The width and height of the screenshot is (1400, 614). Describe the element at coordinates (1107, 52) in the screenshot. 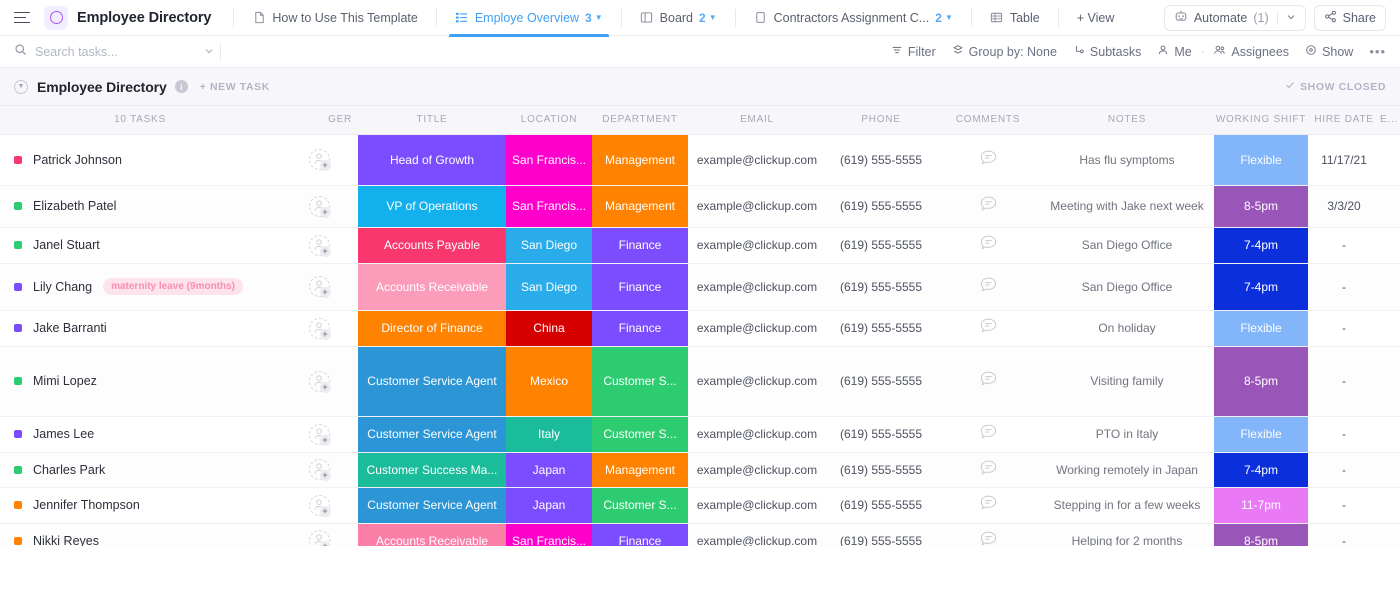

I see `subtasks-button: Subtasks` at that location.